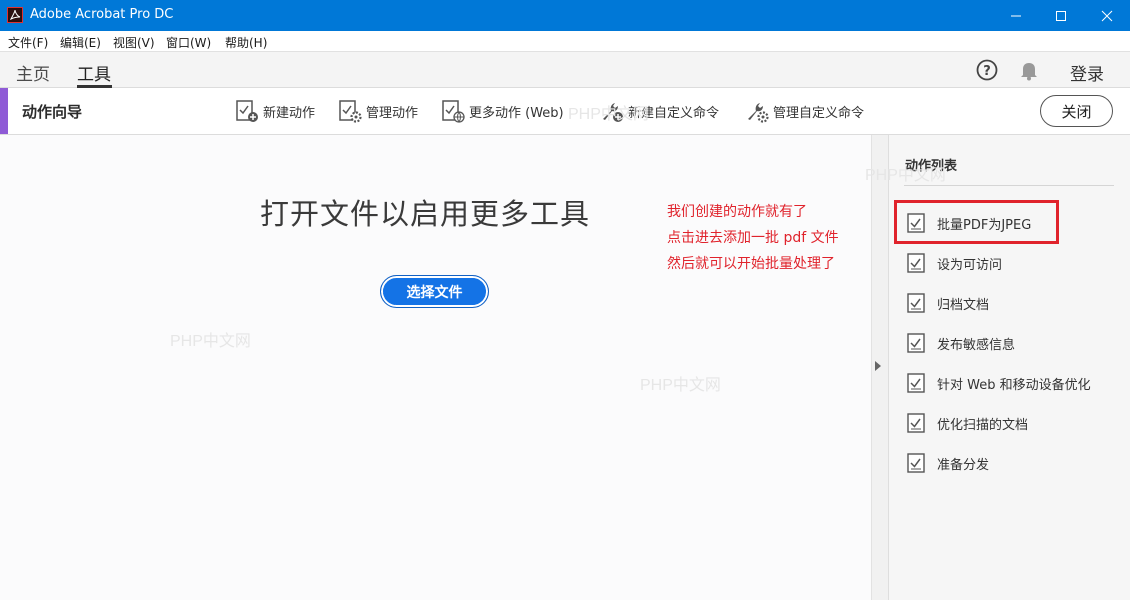 This screenshot has height=600, width=1130. I want to click on action-item-label: 优化扫描的文档, so click(983, 425).